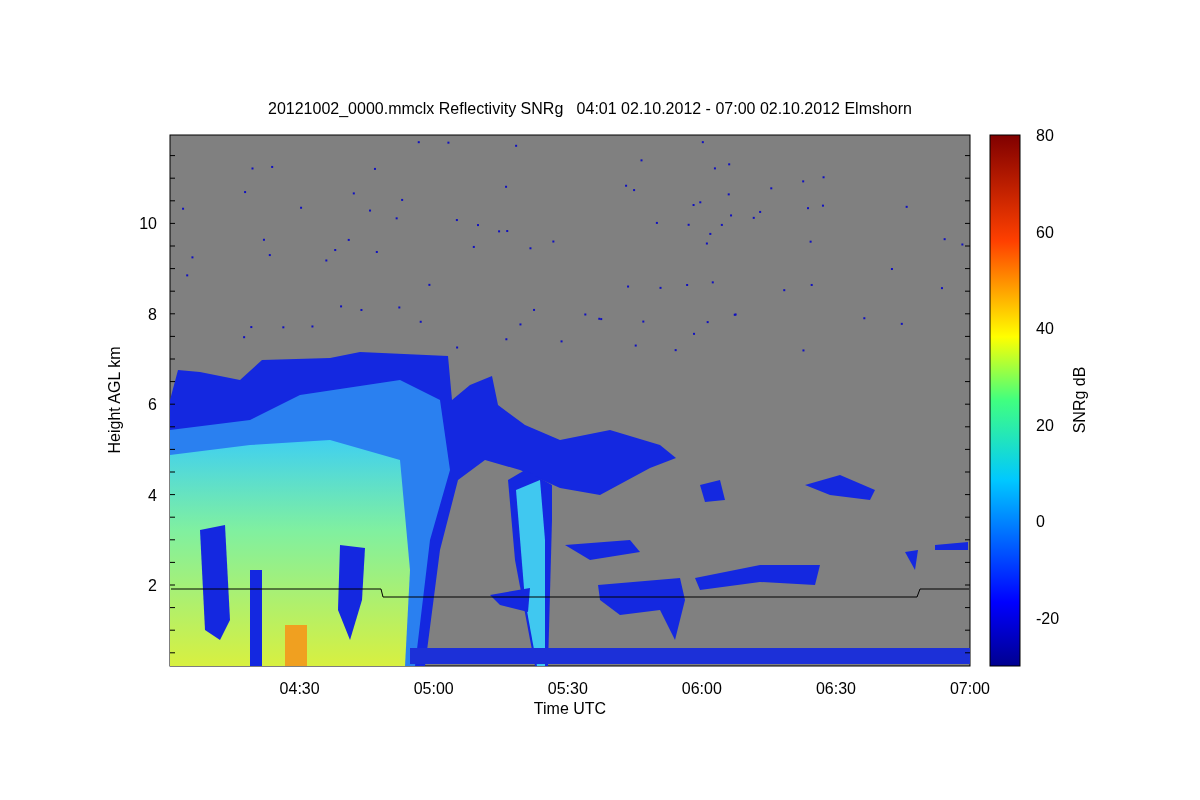 The image size is (1200, 800). I want to click on x-tick-label: 07:00, so click(970, 688).